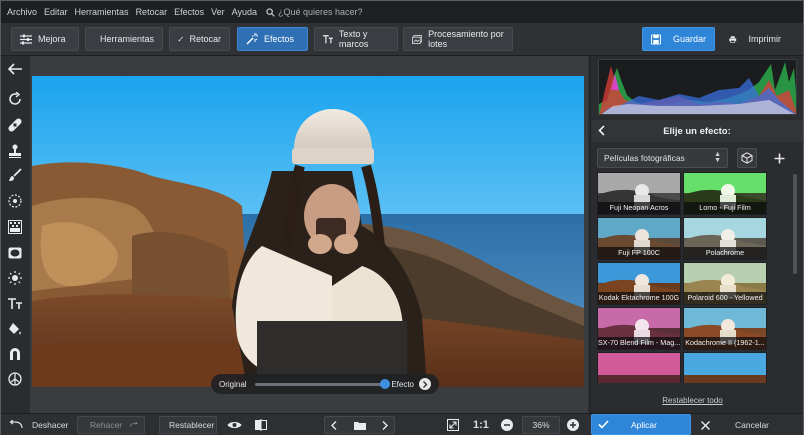  I want to click on fit-screen-icon, so click(453, 425).